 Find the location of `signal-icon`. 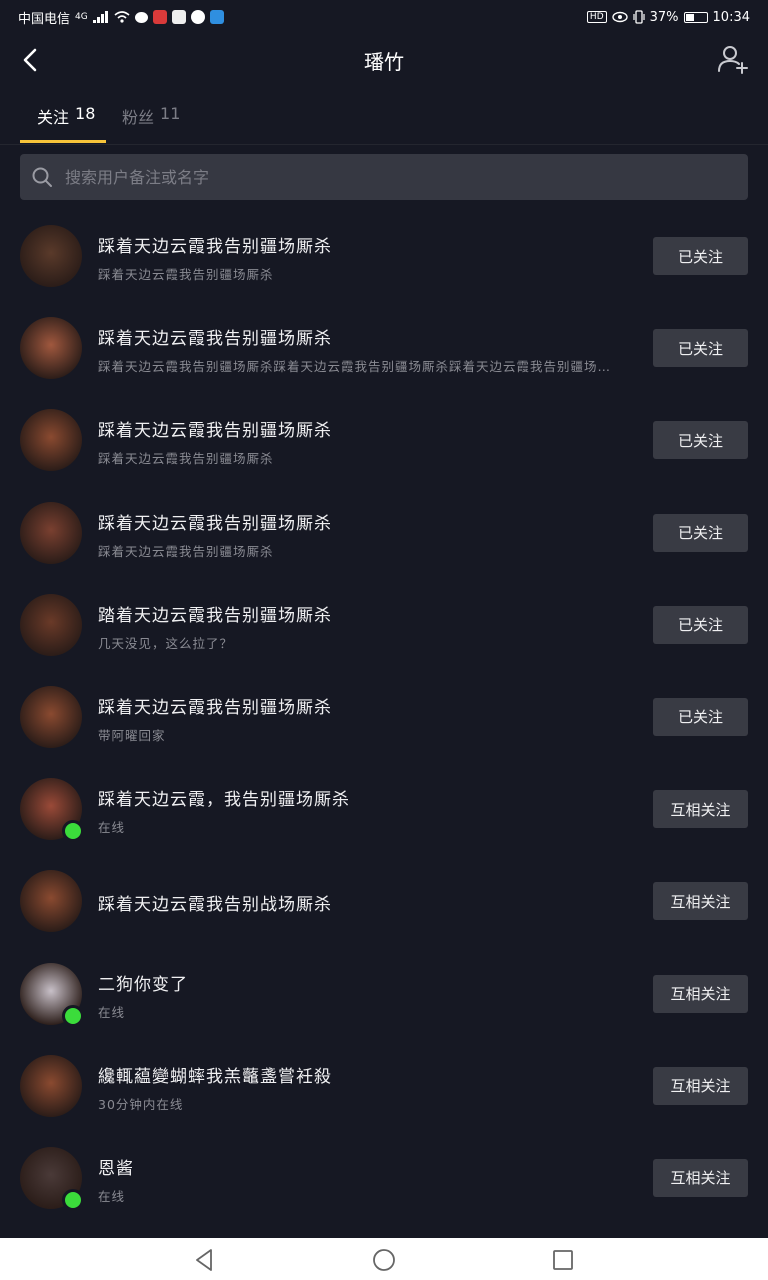

signal-icon is located at coordinates (100, 17).